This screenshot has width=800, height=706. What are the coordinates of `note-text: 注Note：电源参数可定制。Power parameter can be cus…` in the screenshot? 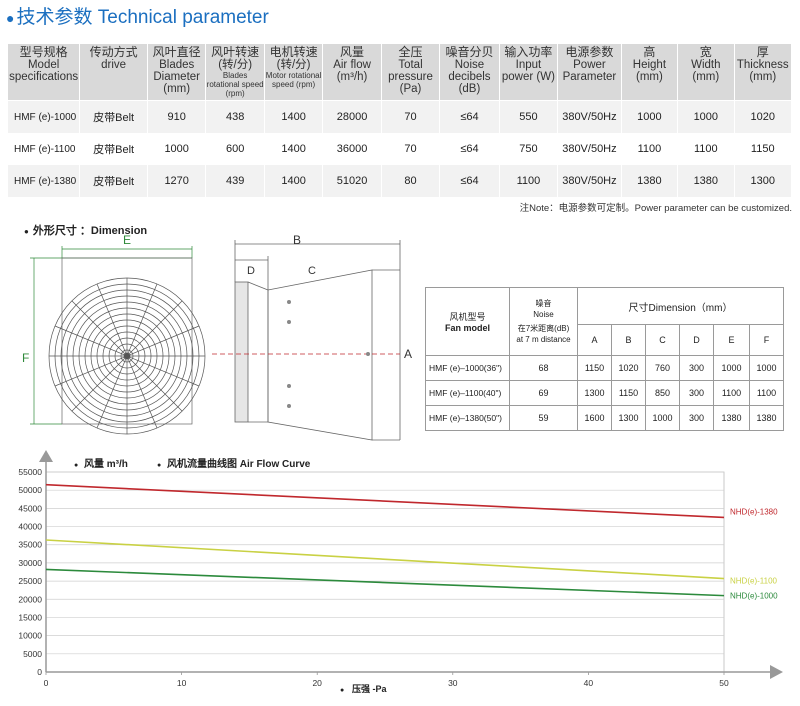 It's located at (655, 208).